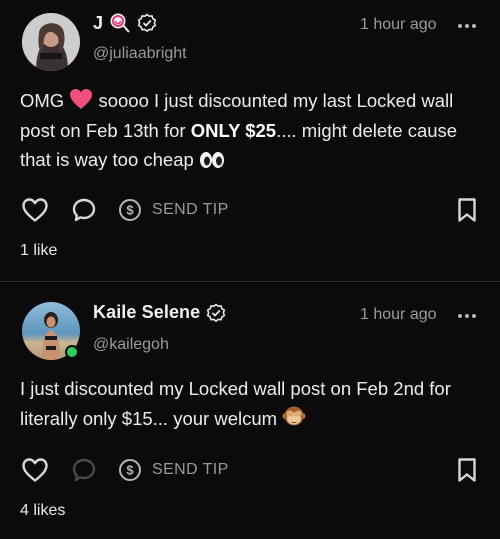  Describe the element at coordinates (42, 511) in the screenshot. I see `likes-count: 4 likes` at that location.